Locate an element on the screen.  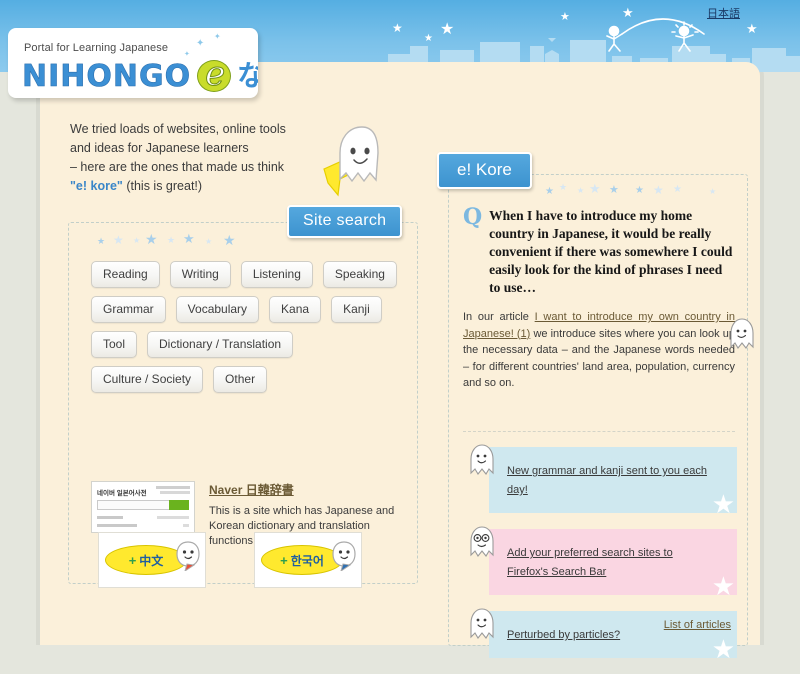
language-button-korean: + 한국어 is located at coordinates (308, 560).